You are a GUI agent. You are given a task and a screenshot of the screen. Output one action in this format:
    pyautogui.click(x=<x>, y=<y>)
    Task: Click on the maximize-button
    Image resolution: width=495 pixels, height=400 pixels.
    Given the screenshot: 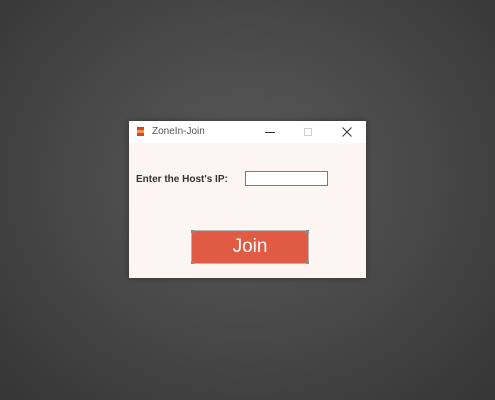 What is the action you would take?
    pyautogui.click(x=308, y=132)
    